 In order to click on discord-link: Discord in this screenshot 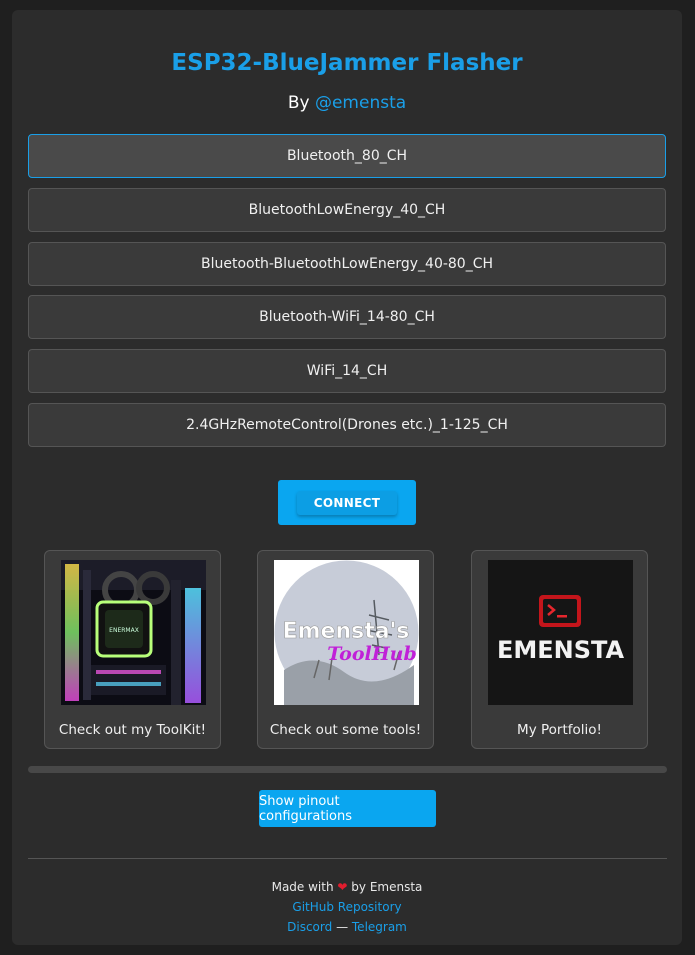, I will do `click(309, 927)`.